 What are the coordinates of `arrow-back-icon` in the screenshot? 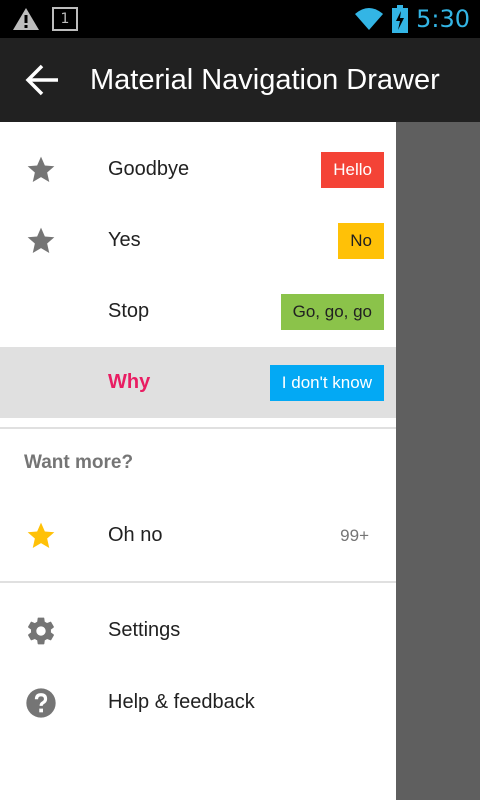 It's located at (42, 80).